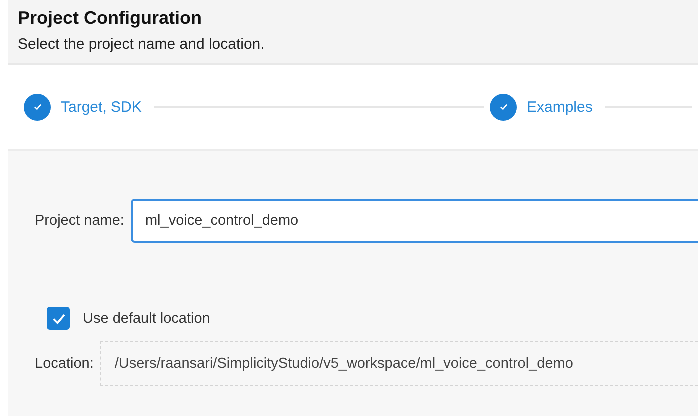  I want to click on page-subtitle: Select the project name and location., so click(142, 44).